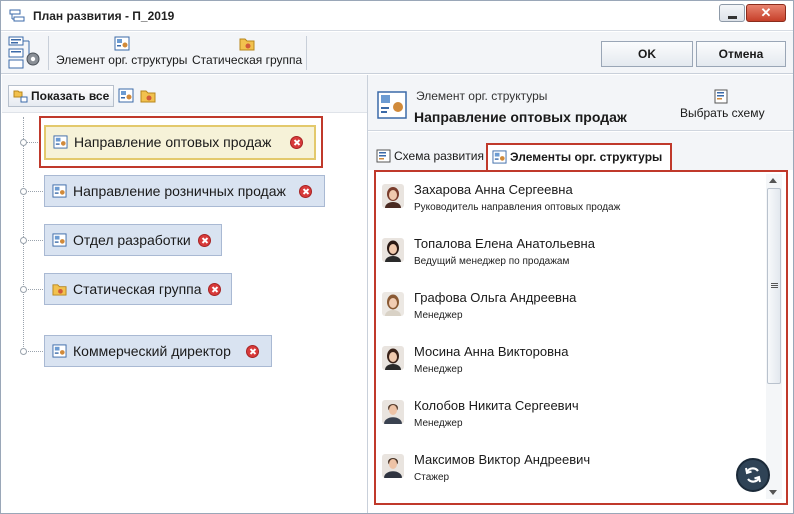  What do you see at coordinates (482, 96) in the screenshot?
I see `details-caption: Элемент орг. структуры` at bounding box center [482, 96].